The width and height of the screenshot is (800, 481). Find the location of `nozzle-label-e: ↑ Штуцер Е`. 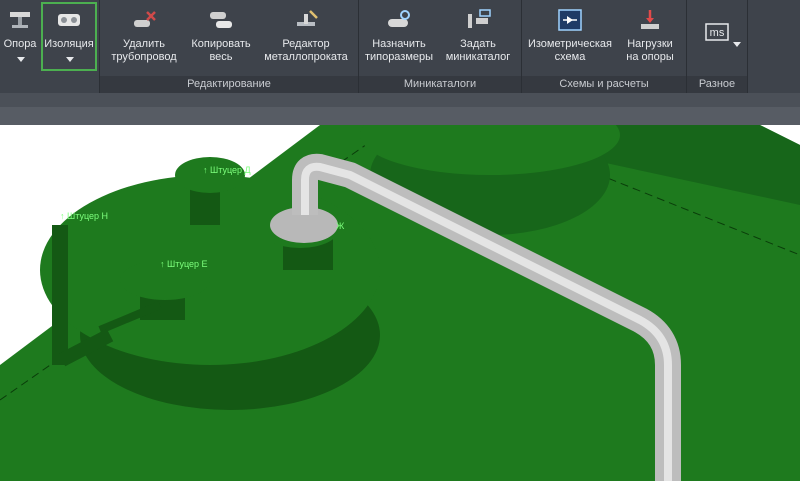

nozzle-label-e: ↑ Штуцер Е is located at coordinates (184, 264).